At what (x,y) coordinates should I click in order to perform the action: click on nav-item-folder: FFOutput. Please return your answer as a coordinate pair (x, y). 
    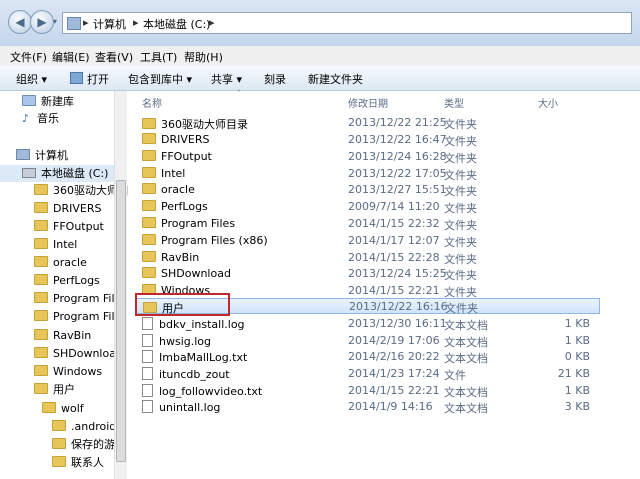
    Looking at the image, I should click on (69, 226).